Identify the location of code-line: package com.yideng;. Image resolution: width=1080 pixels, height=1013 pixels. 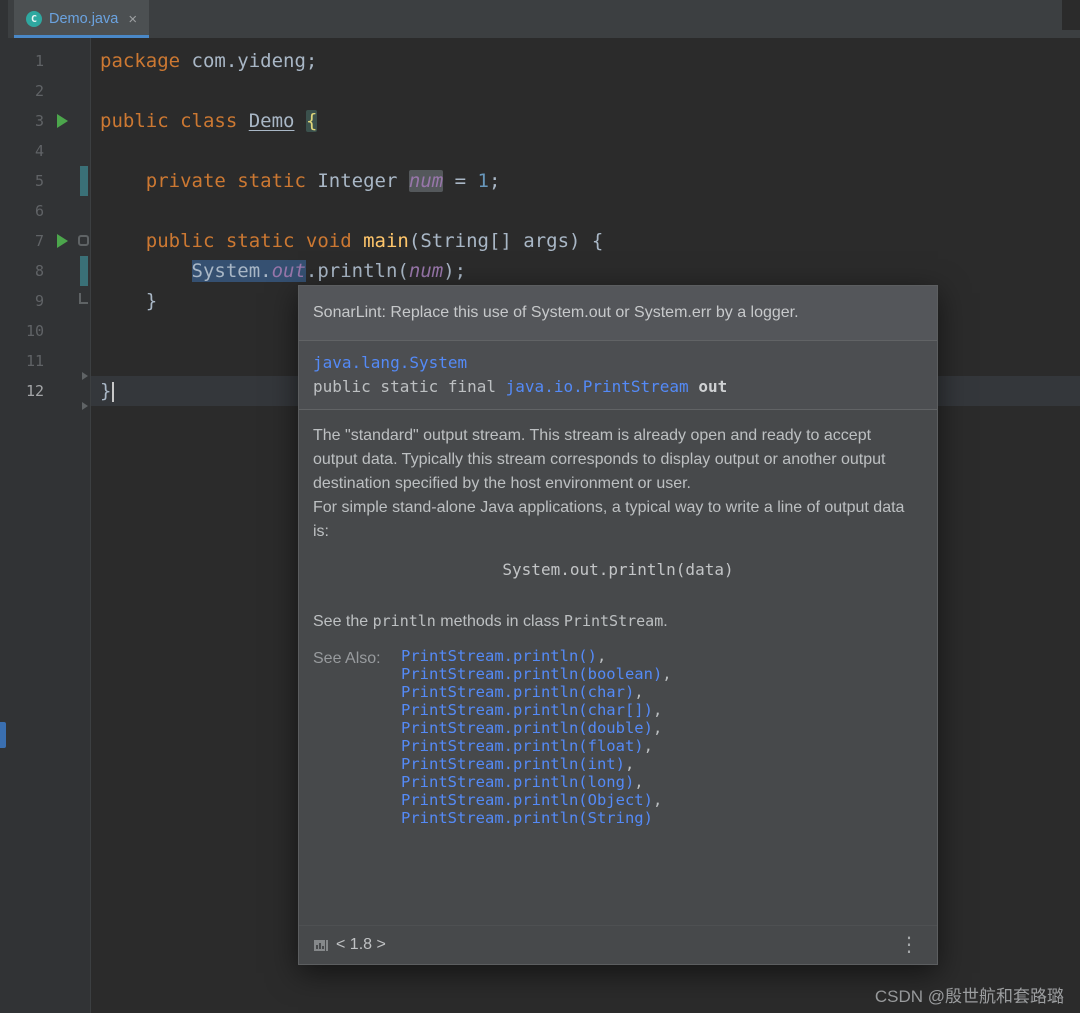
(590, 61).